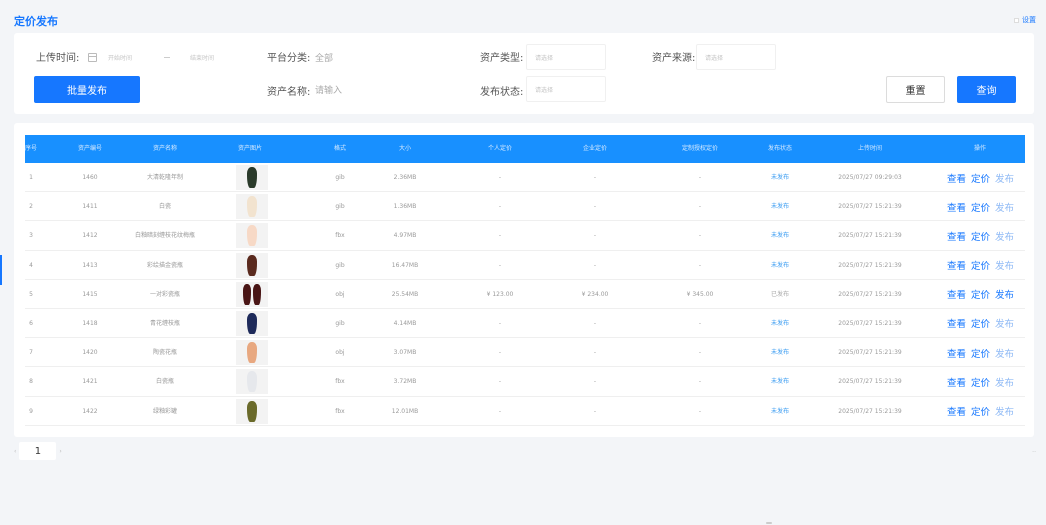 This screenshot has width=1046, height=525. I want to click on settings-link: 设置, so click(1025, 20).